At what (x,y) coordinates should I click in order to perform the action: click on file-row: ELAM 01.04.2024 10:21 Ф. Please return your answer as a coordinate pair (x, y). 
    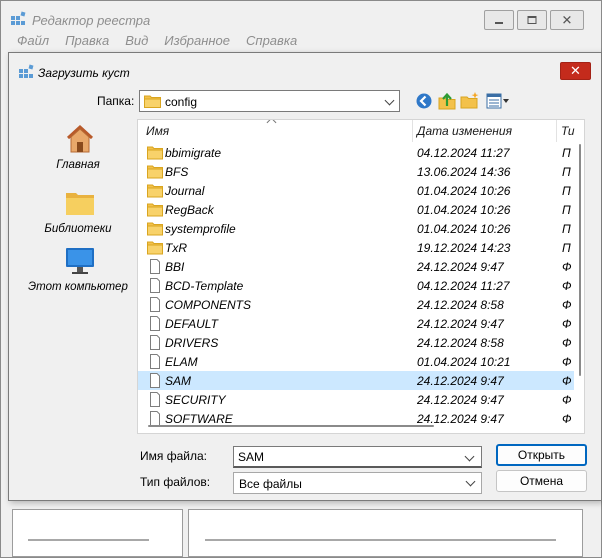
    Looking at the image, I should click on (356, 361).